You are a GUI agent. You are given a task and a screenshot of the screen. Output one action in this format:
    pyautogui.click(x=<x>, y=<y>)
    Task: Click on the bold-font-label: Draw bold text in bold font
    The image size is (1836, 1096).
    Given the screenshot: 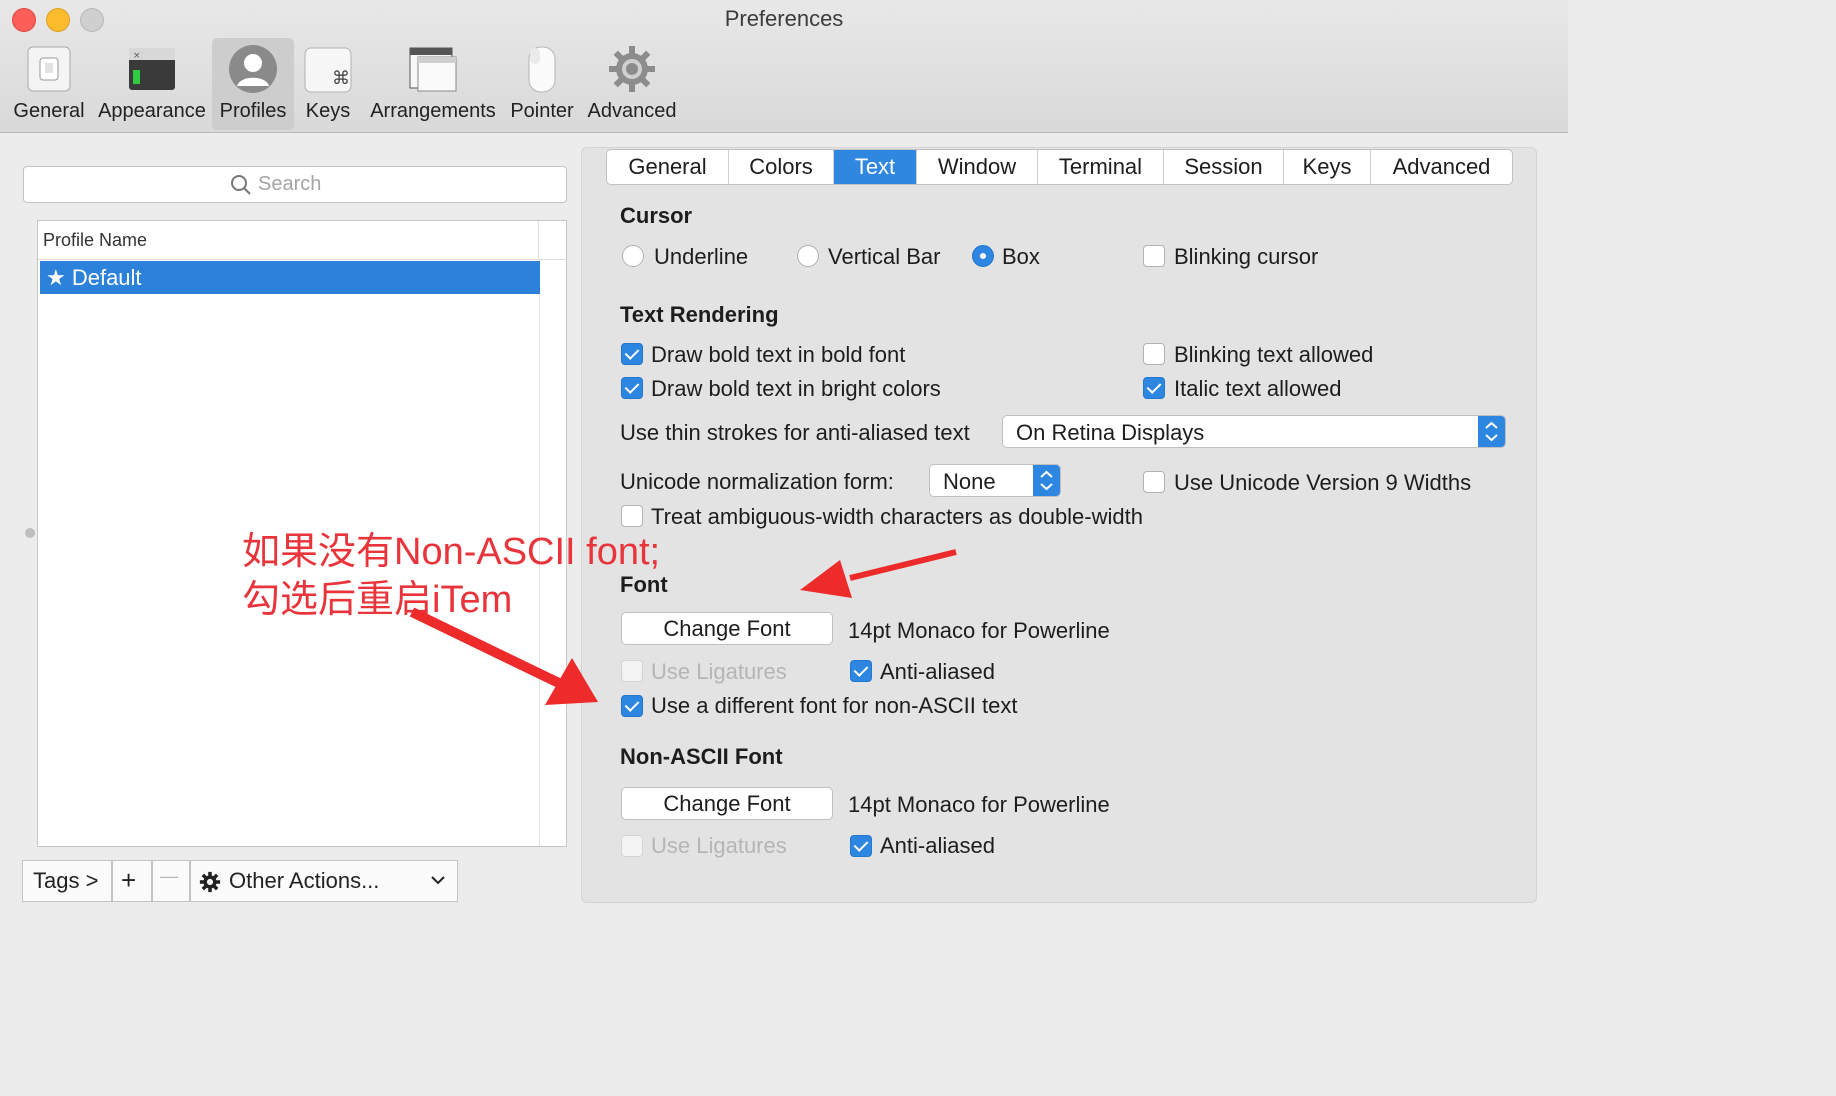 What is the action you would take?
    pyautogui.click(x=778, y=354)
    